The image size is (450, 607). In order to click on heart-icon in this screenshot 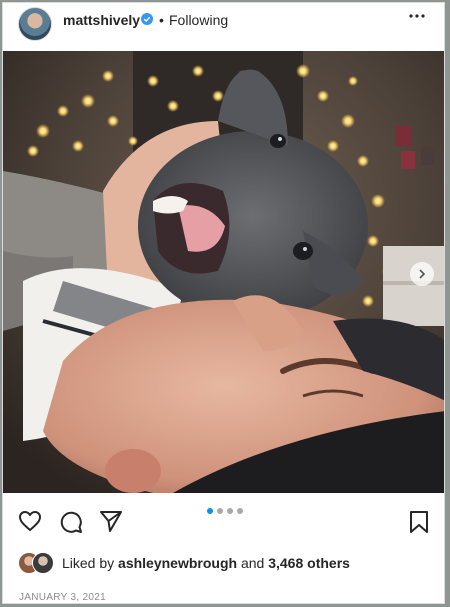, I will do `click(30, 521)`.